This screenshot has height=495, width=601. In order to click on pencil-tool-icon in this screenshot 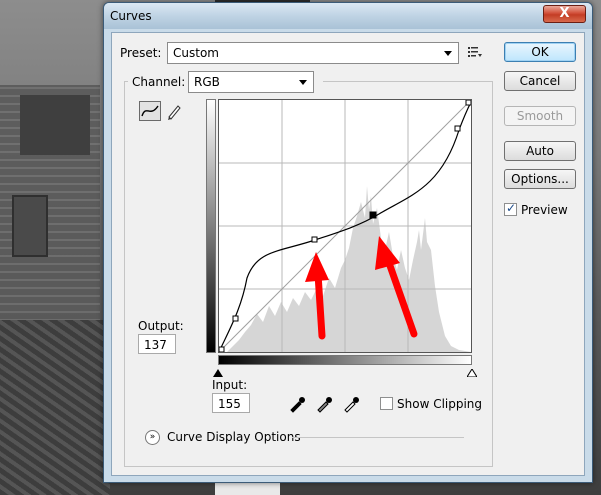, I will do `click(174, 112)`.